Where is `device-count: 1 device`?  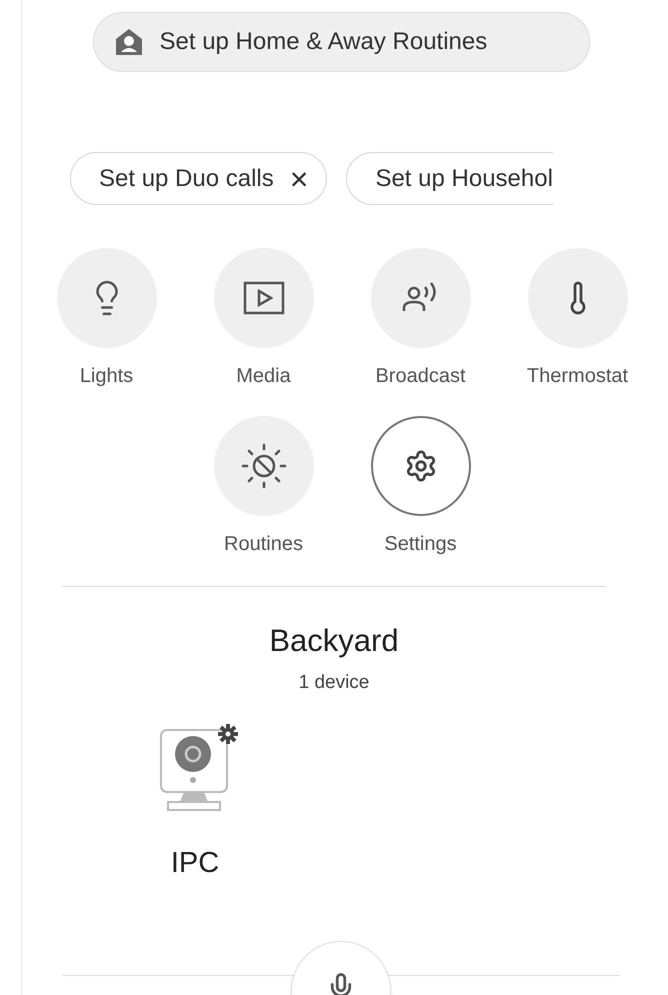
device-count: 1 device is located at coordinates (334, 683).